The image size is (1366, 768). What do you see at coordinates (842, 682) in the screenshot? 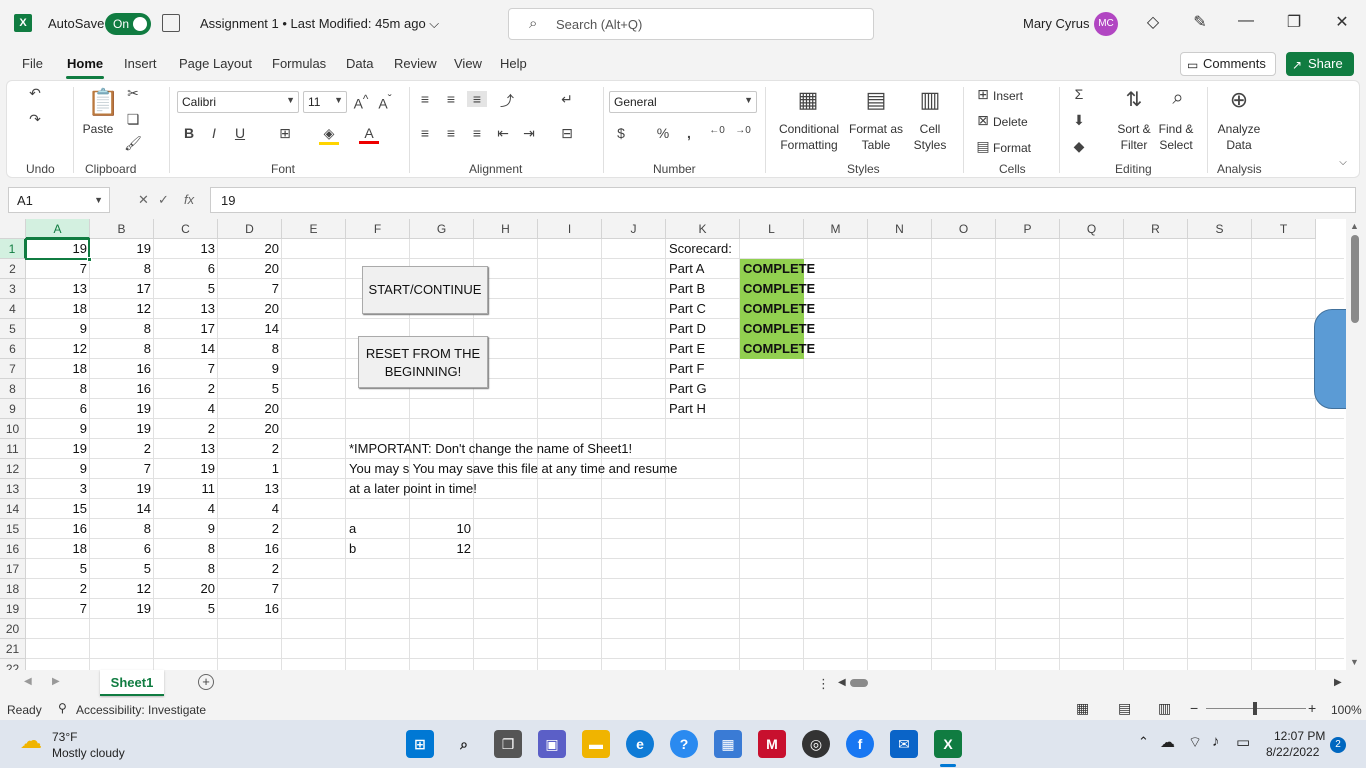
I see `scroll-left-icon: ◀` at bounding box center [842, 682].